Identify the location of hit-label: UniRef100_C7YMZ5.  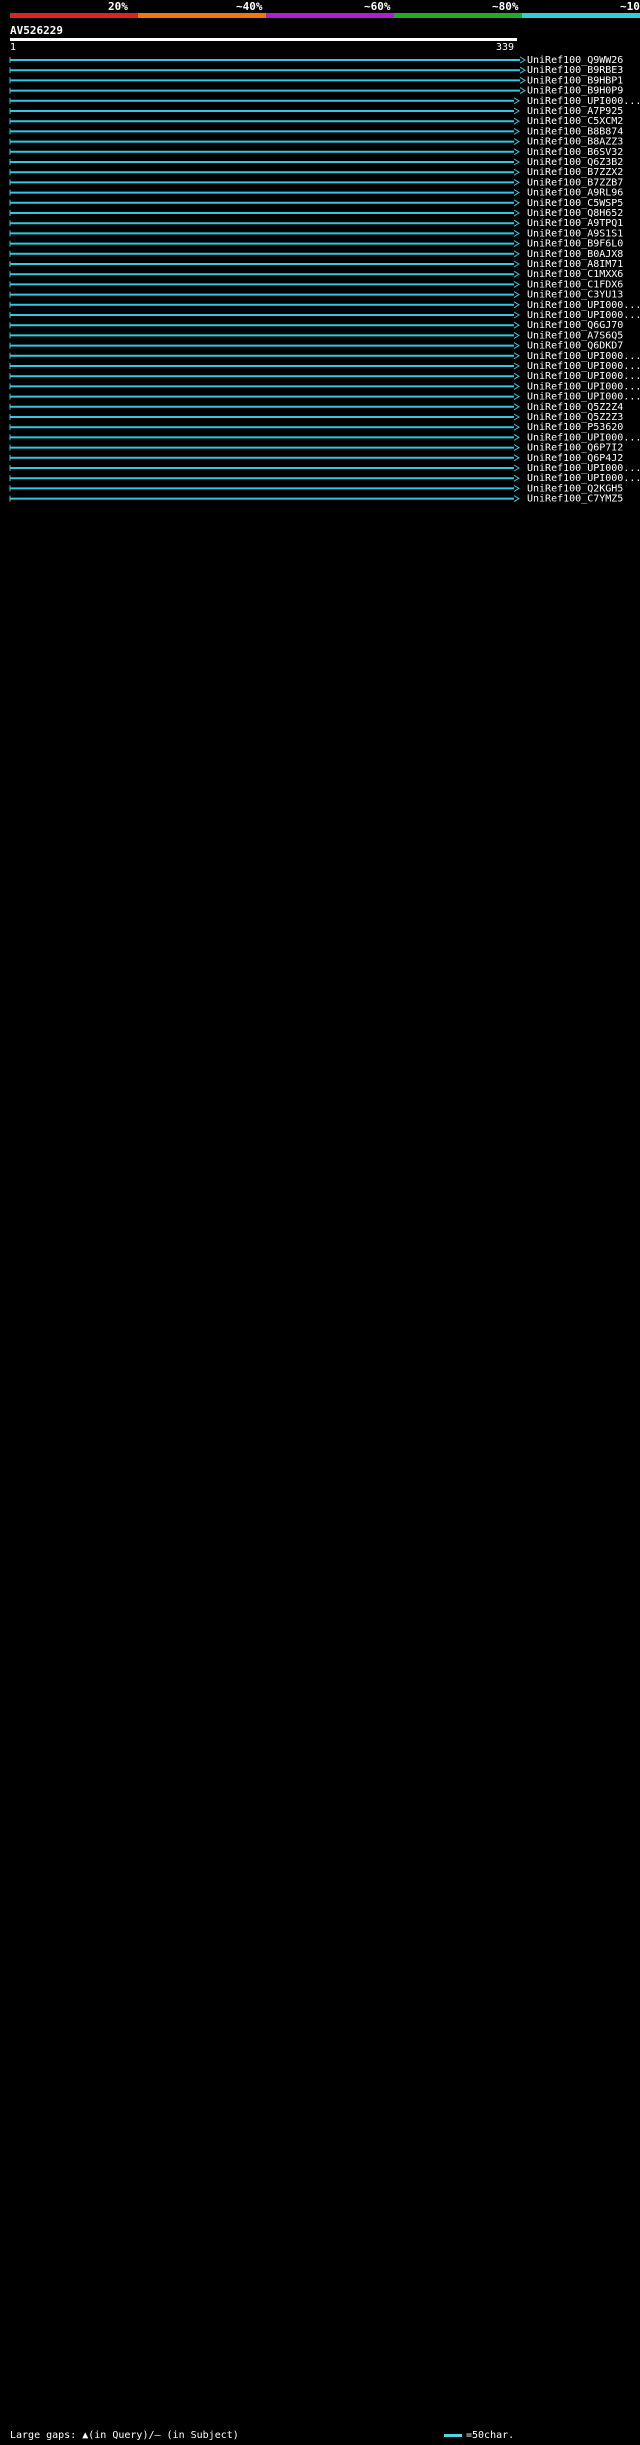
(575, 499).